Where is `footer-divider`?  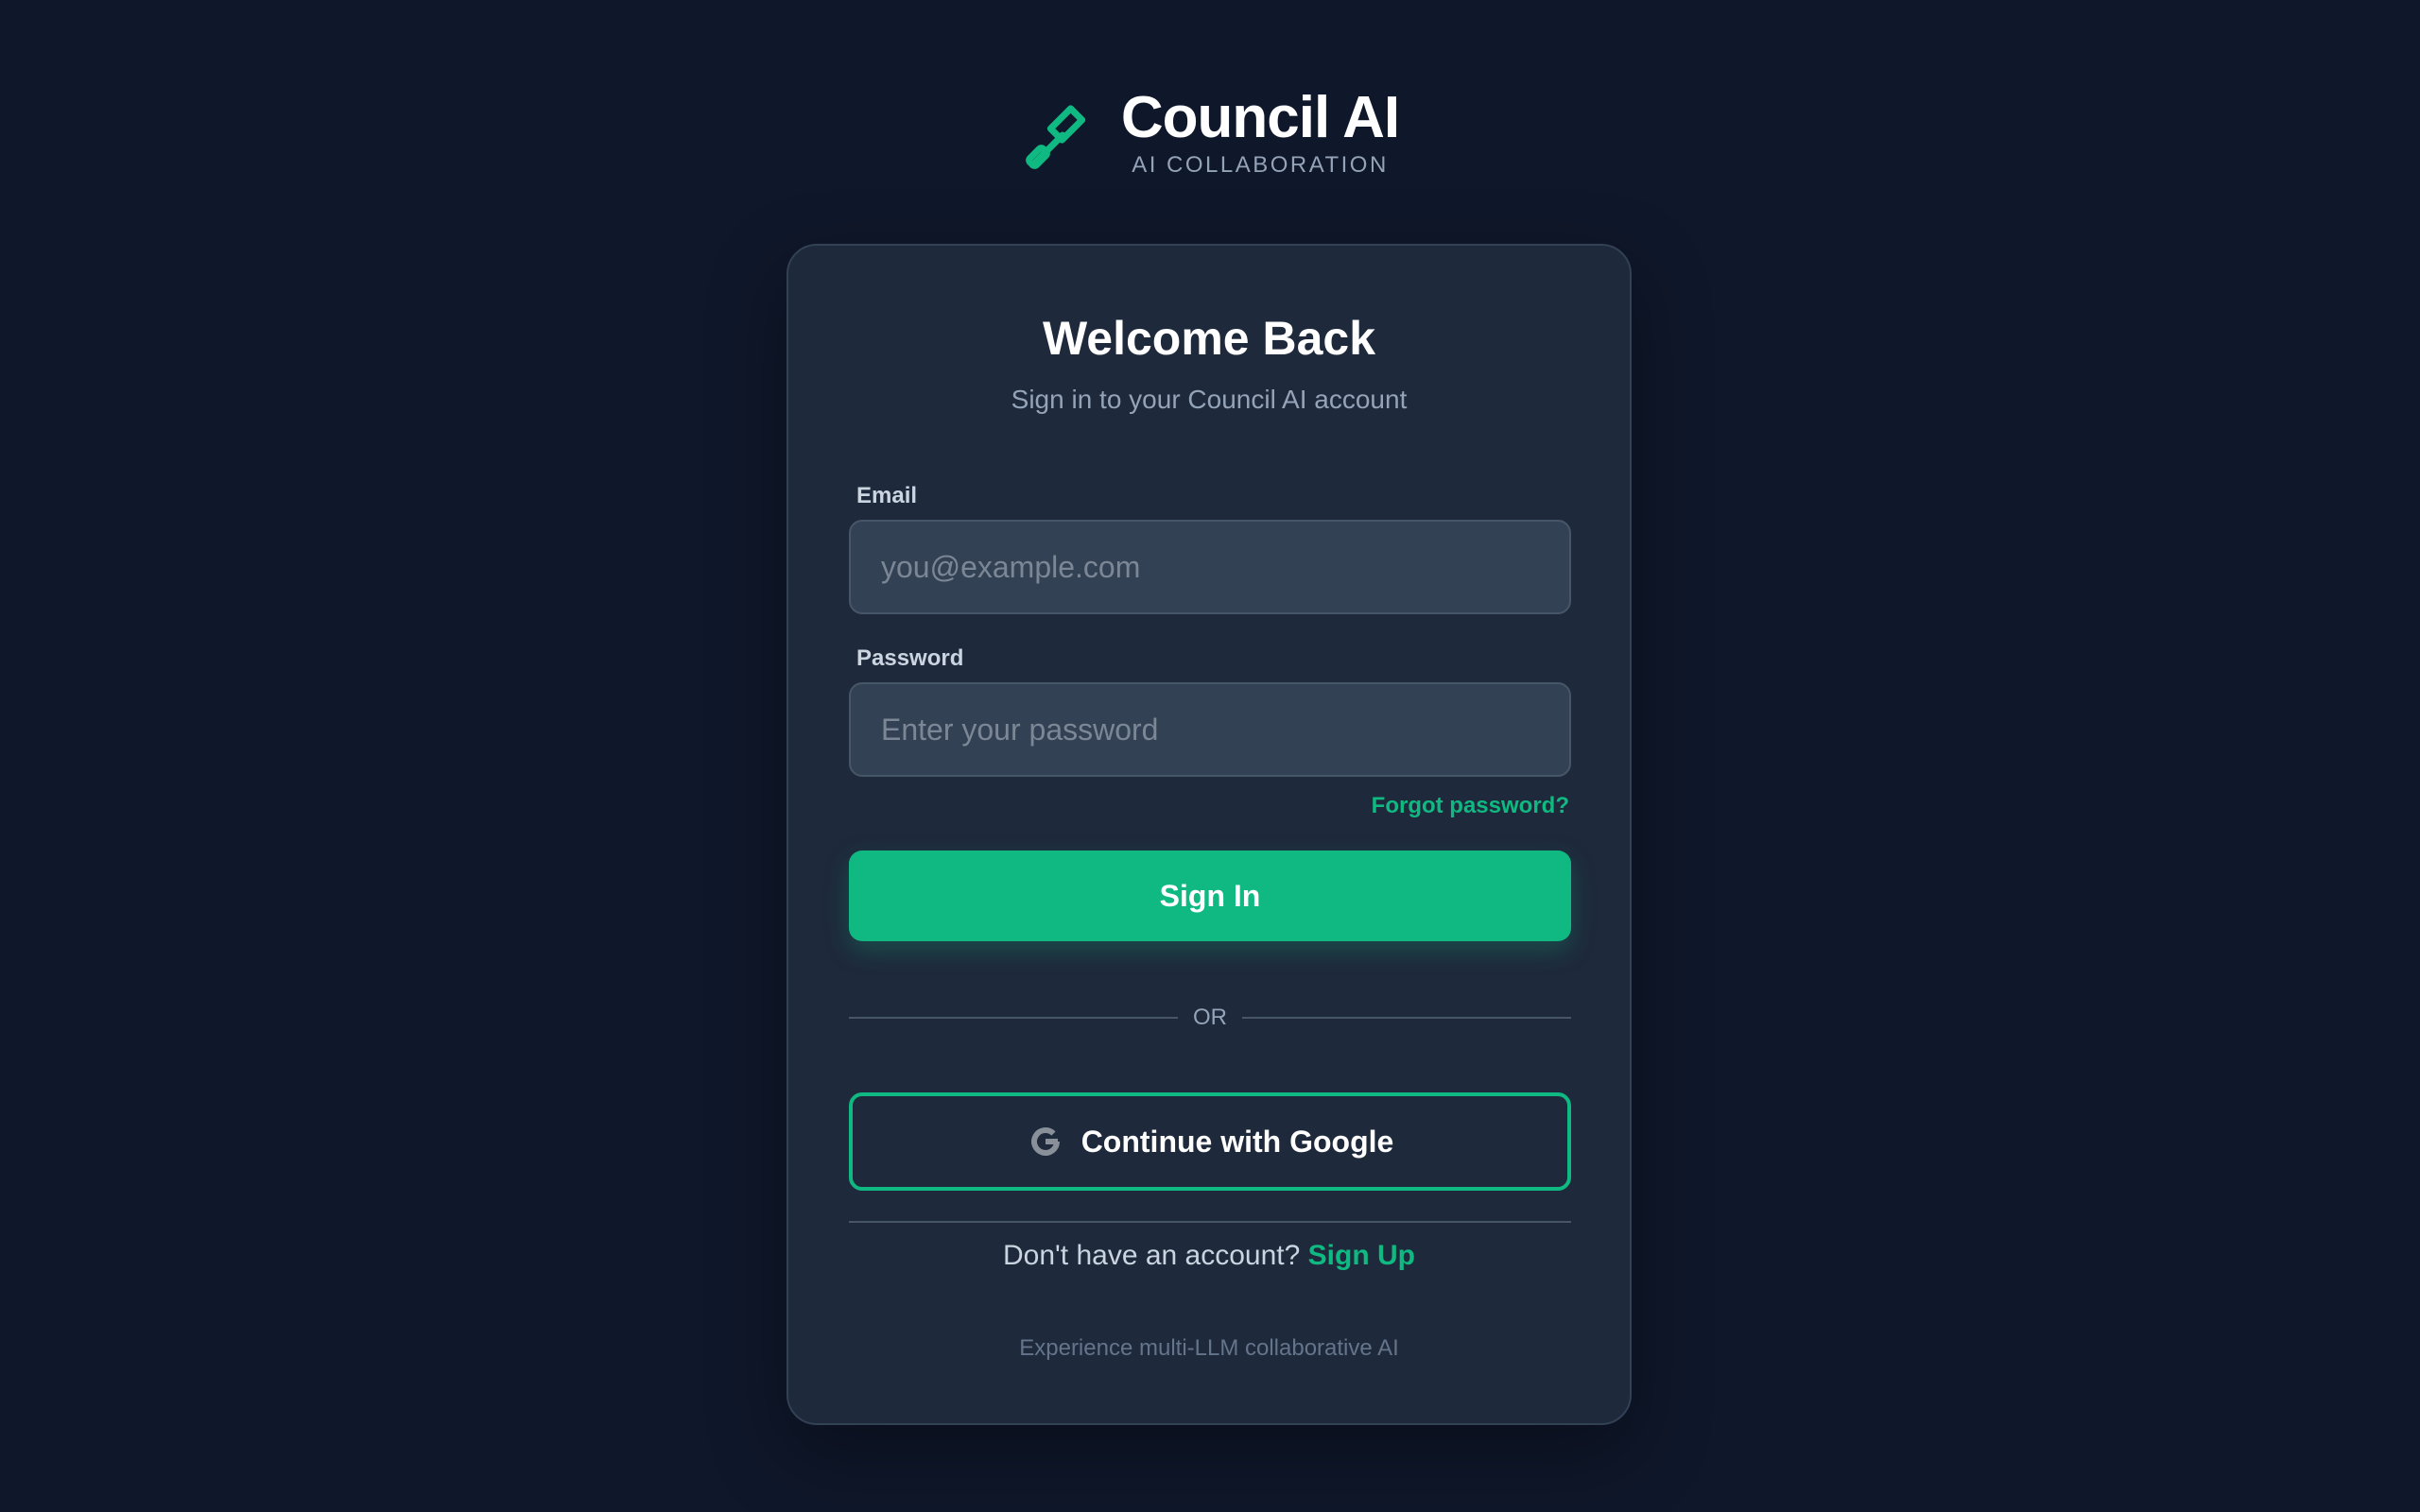
footer-divider is located at coordinates (1210, 1222).